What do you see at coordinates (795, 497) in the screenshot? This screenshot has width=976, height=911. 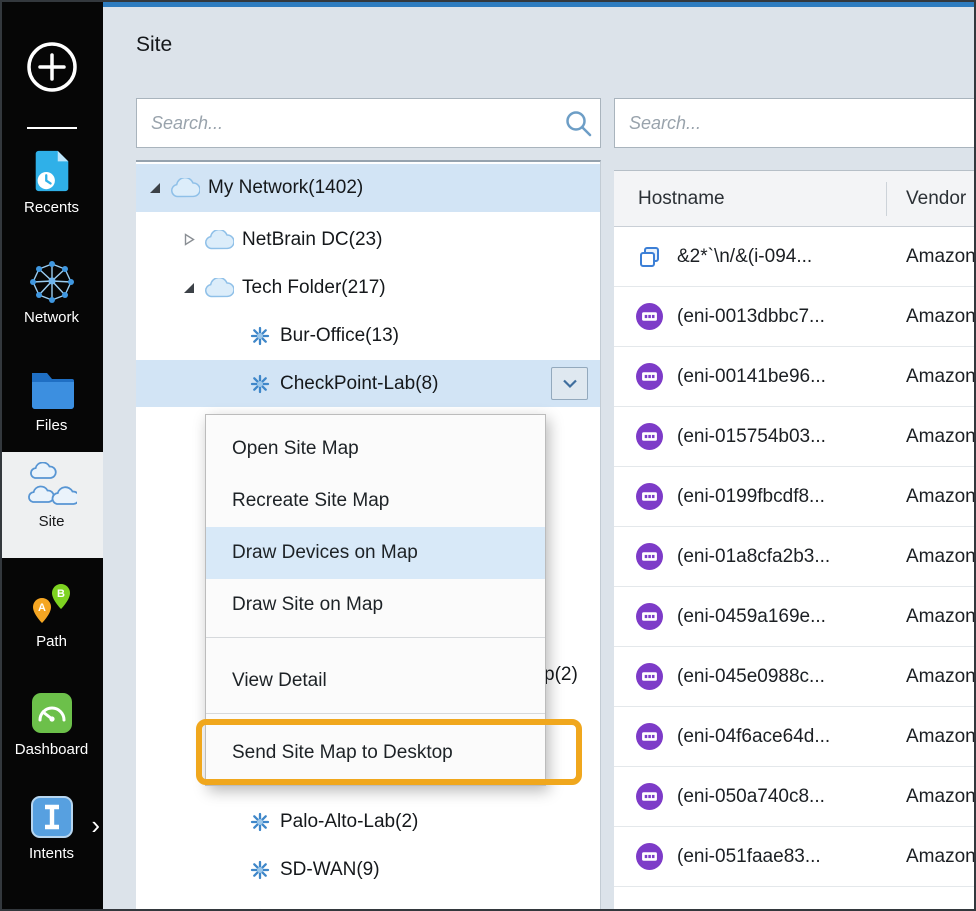 I see `table-row: (eni-0199fbcdf8... Amazon` at bounding box center [795, 497].